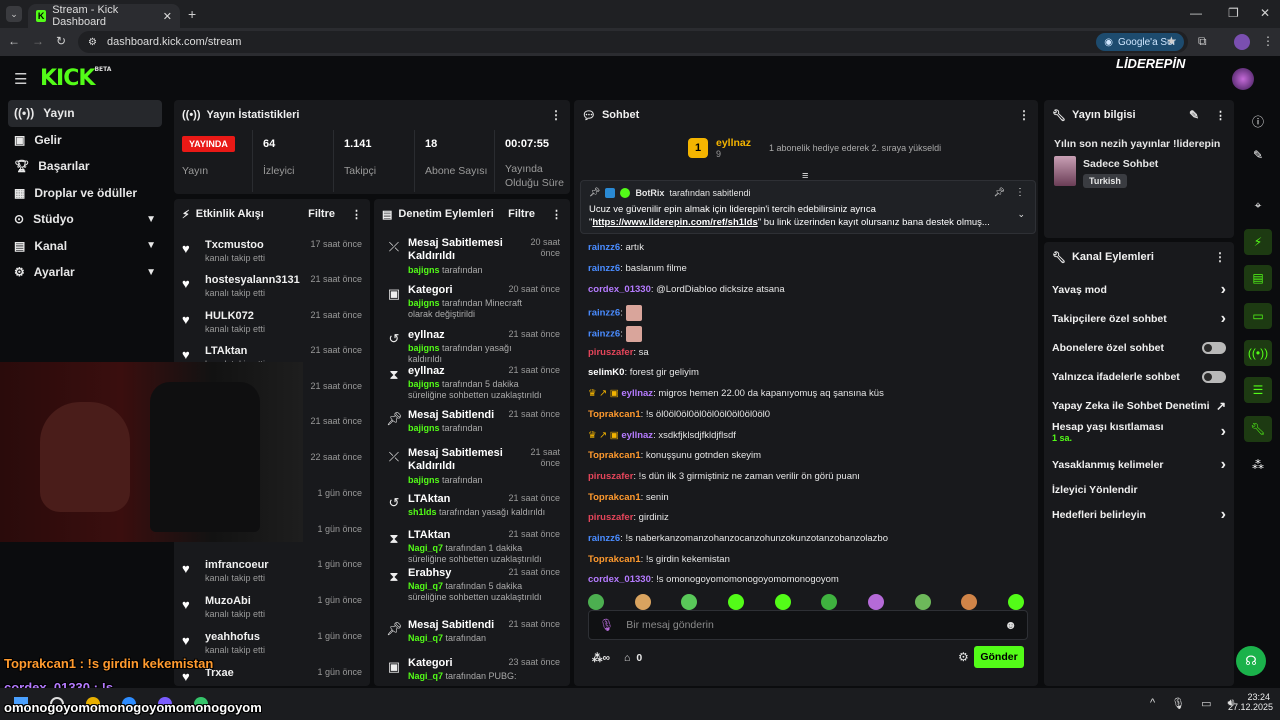 Image resolution: width=1280 pixels, height=720 pixels. What do you see at coordinates (521, 214) in the screenshot?
I see `filter-button: Filtre` at bounding box center [521, 214].